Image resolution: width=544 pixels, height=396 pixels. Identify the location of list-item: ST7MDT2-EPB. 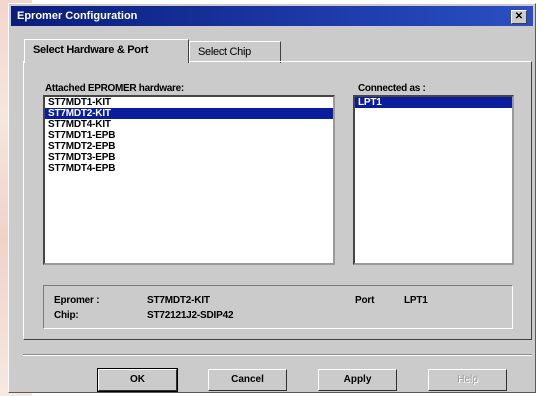
(189, 146).